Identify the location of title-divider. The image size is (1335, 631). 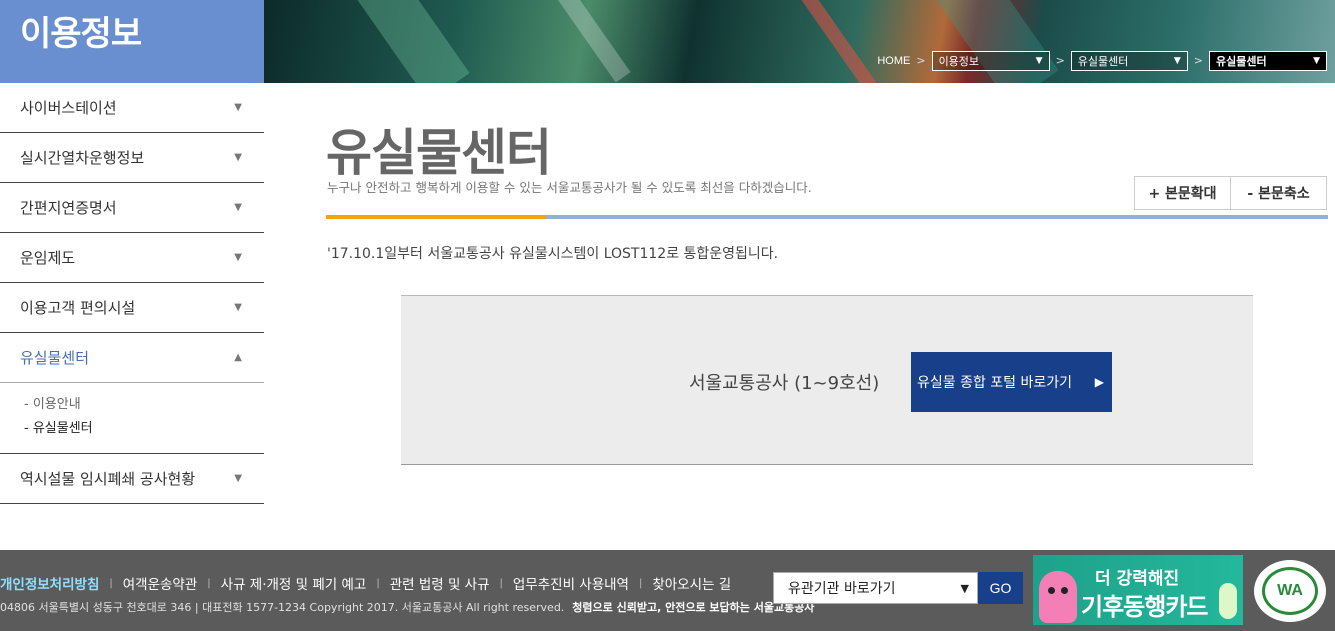
(827, 217).